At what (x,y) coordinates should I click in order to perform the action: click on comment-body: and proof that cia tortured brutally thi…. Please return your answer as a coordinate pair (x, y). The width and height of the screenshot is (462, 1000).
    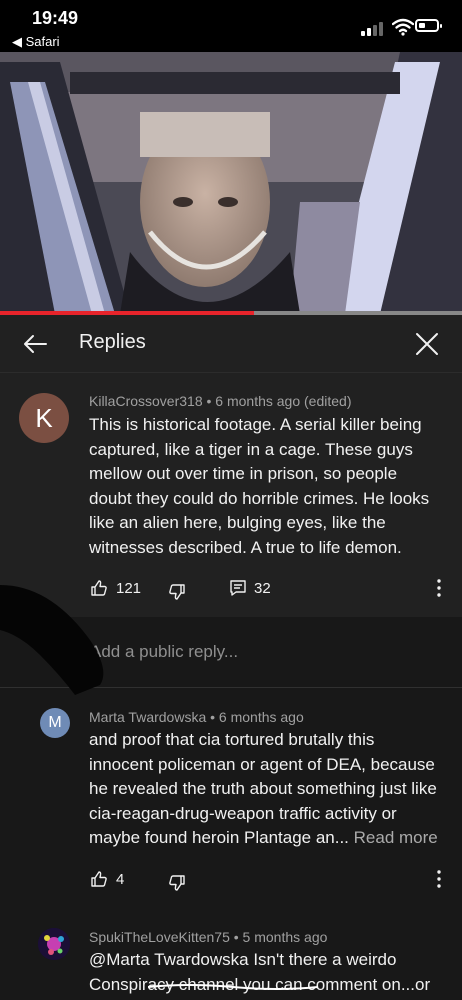
    Looking at the image, I should click on (263, 789).